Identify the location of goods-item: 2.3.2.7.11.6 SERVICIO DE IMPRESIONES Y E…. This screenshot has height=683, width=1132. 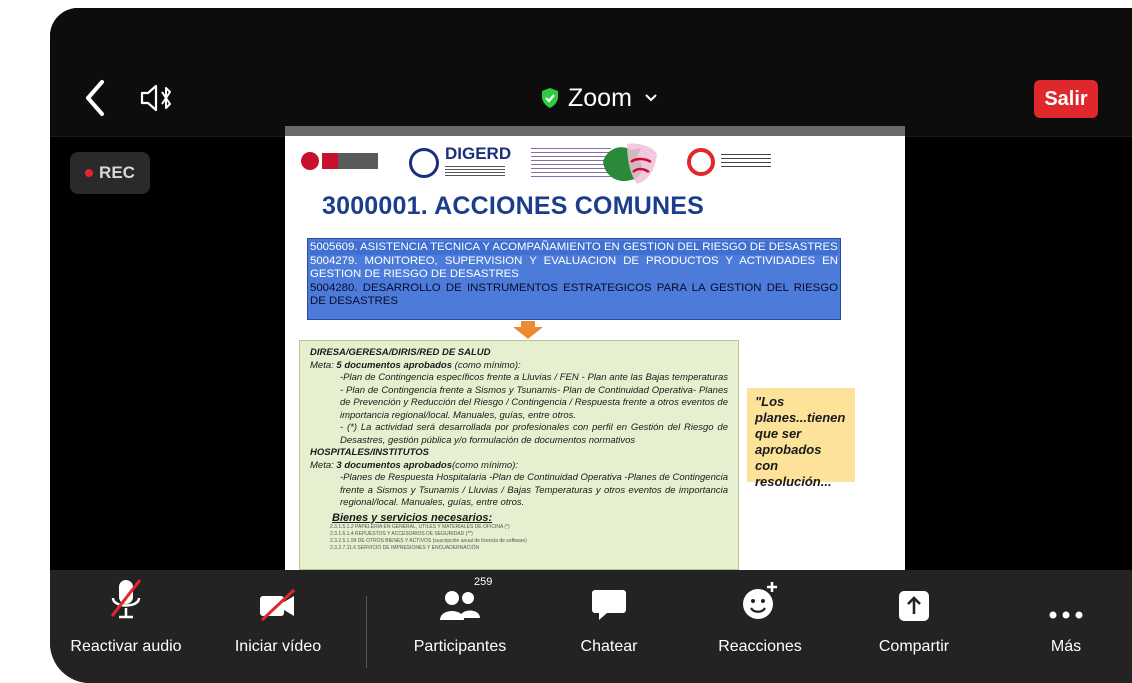
(405, 548).